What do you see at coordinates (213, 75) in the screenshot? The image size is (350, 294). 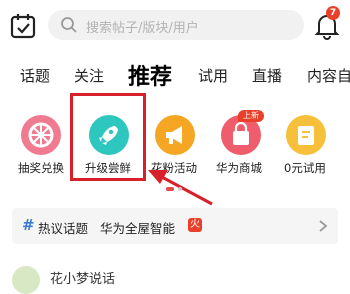 I see `tab-trial: 试用` at bounding box center [213, 75].